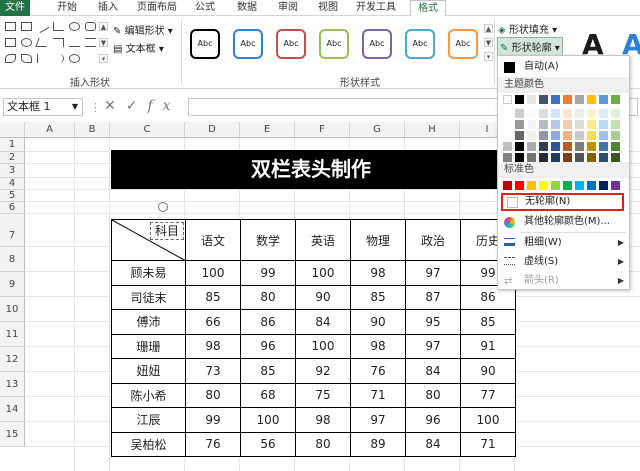  I want to click on column-header: A, so click(50, 130).